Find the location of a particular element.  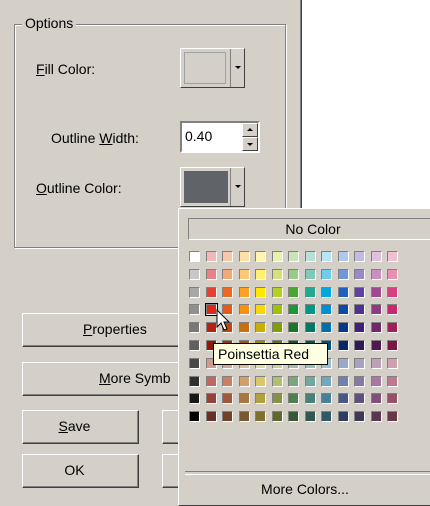

spin-down-button is located at coordinates (250, 144).